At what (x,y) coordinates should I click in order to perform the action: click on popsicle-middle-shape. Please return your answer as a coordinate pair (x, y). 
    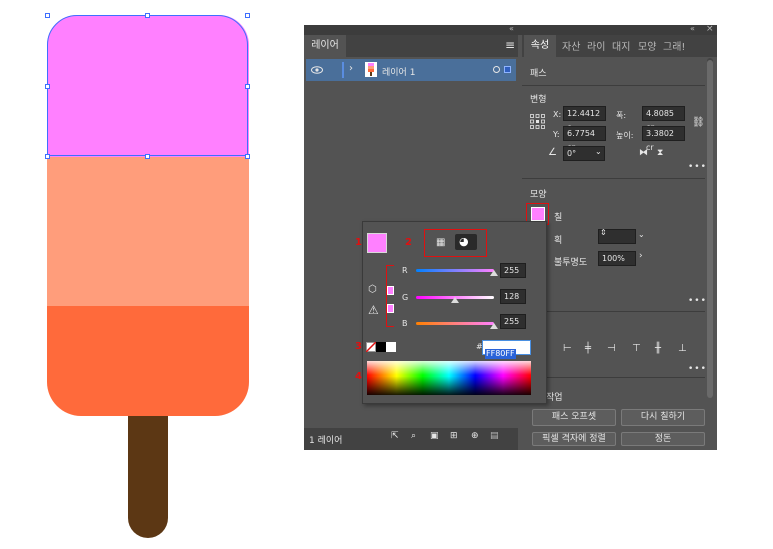
    Looking at the image, I should click on (148, 231).